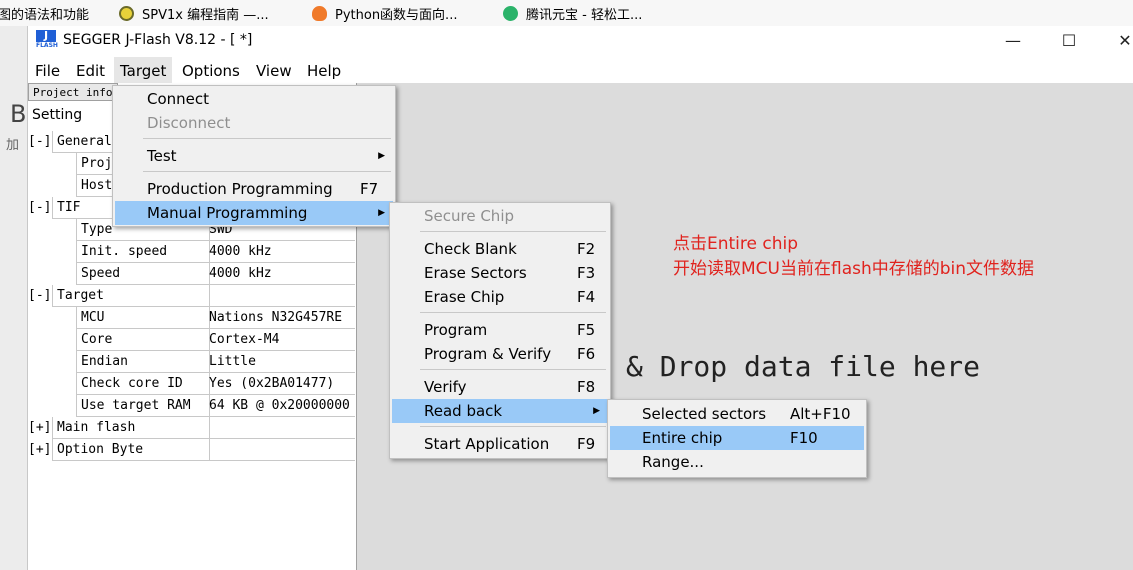 The image size is (1133, 570). I want to click on maximize-button: ☐, so click(1069, 41).